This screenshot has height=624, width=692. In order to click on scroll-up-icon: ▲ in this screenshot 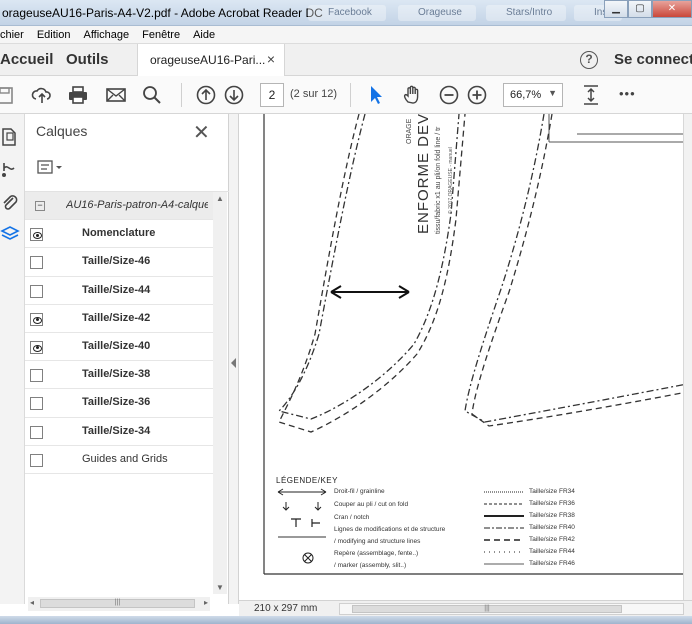, I will do `click(220, 198)`.